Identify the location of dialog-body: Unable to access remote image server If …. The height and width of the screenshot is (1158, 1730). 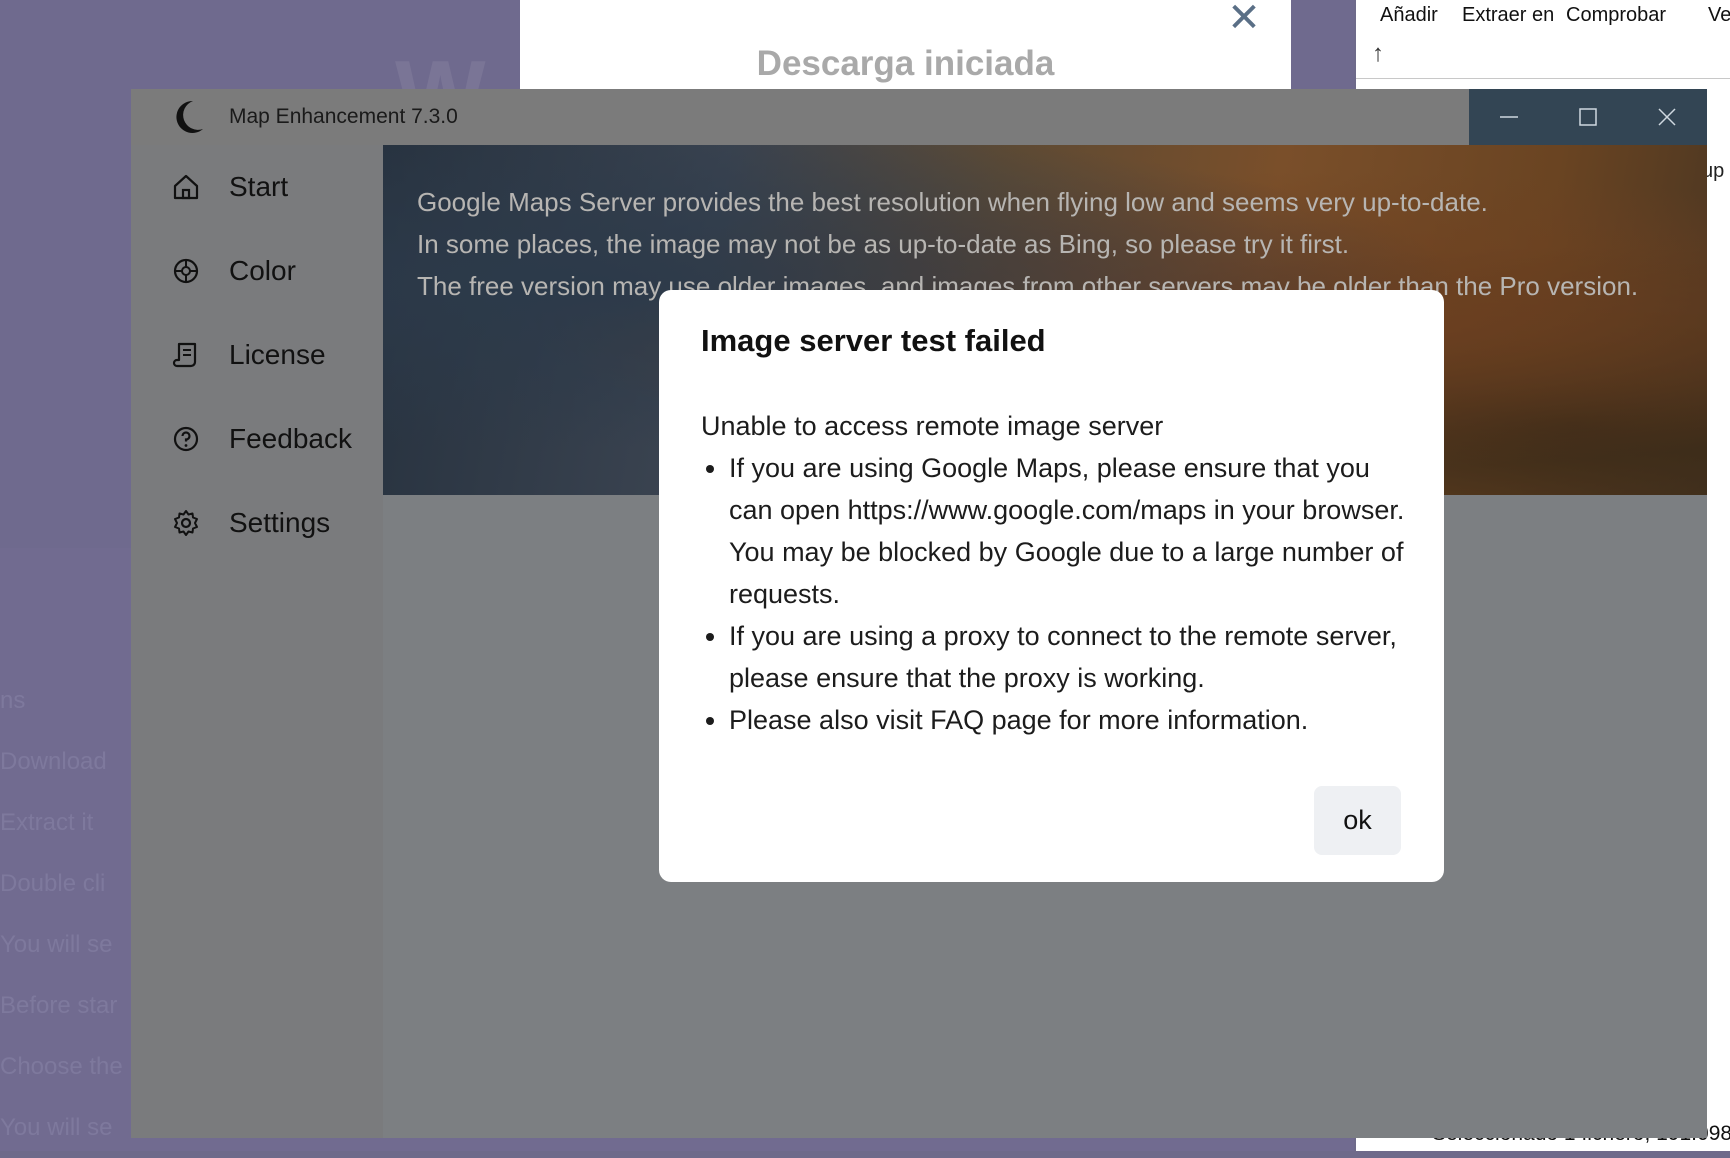
(1056, 573).